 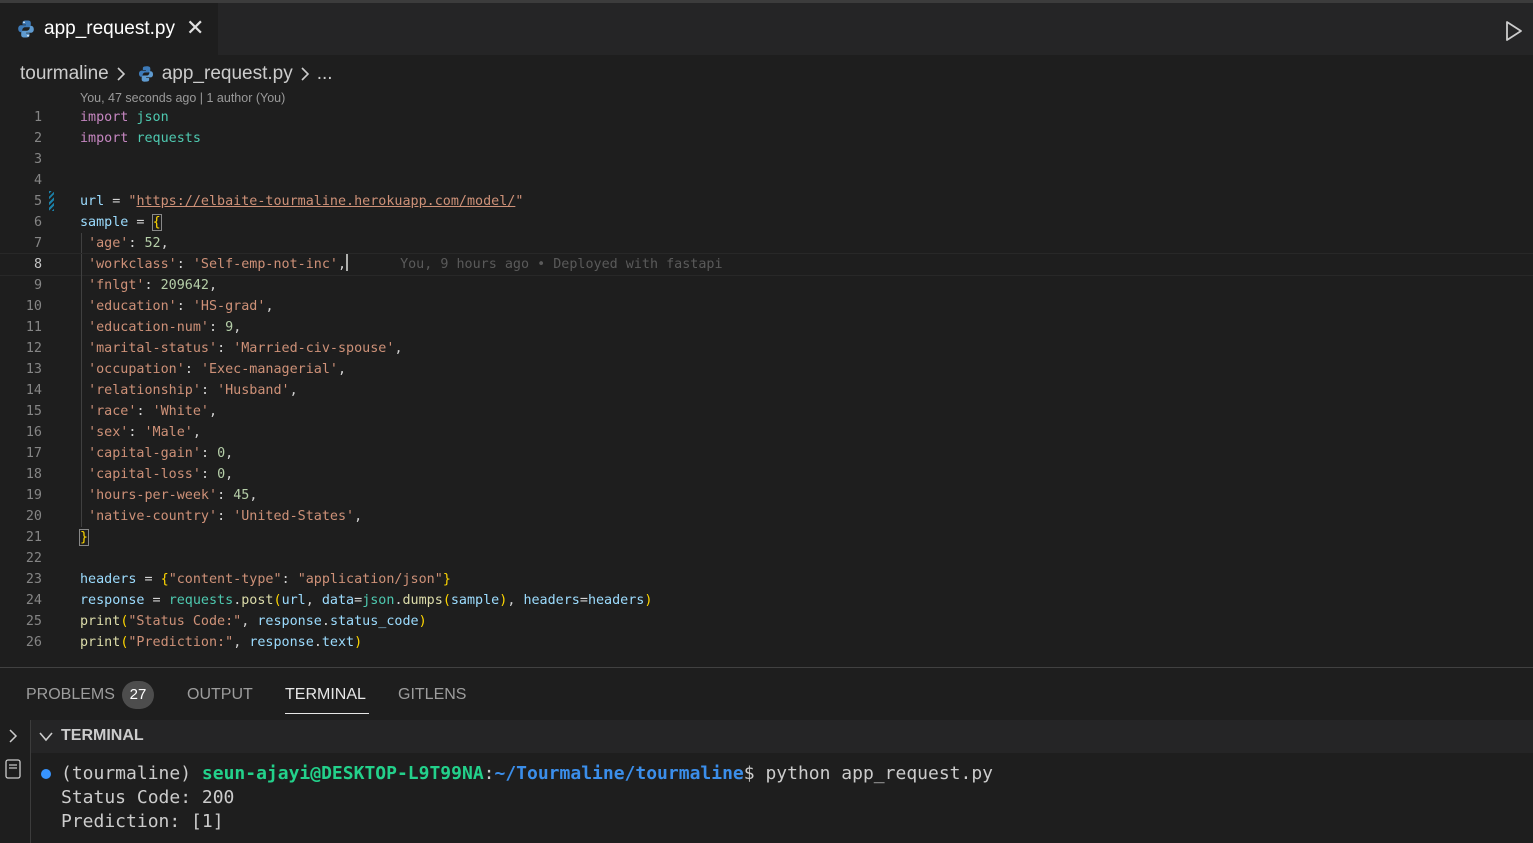 What do you see at coordinates (766, 495) in the screenshot?
I see `code-line: 19 'hours-per-week': 45,` at bounding box center [766, 495].